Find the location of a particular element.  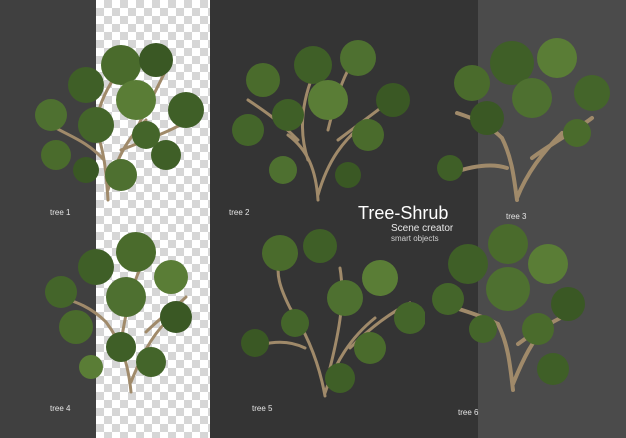

tree-3-label: tree 3 is located at coordinates (516, 216).